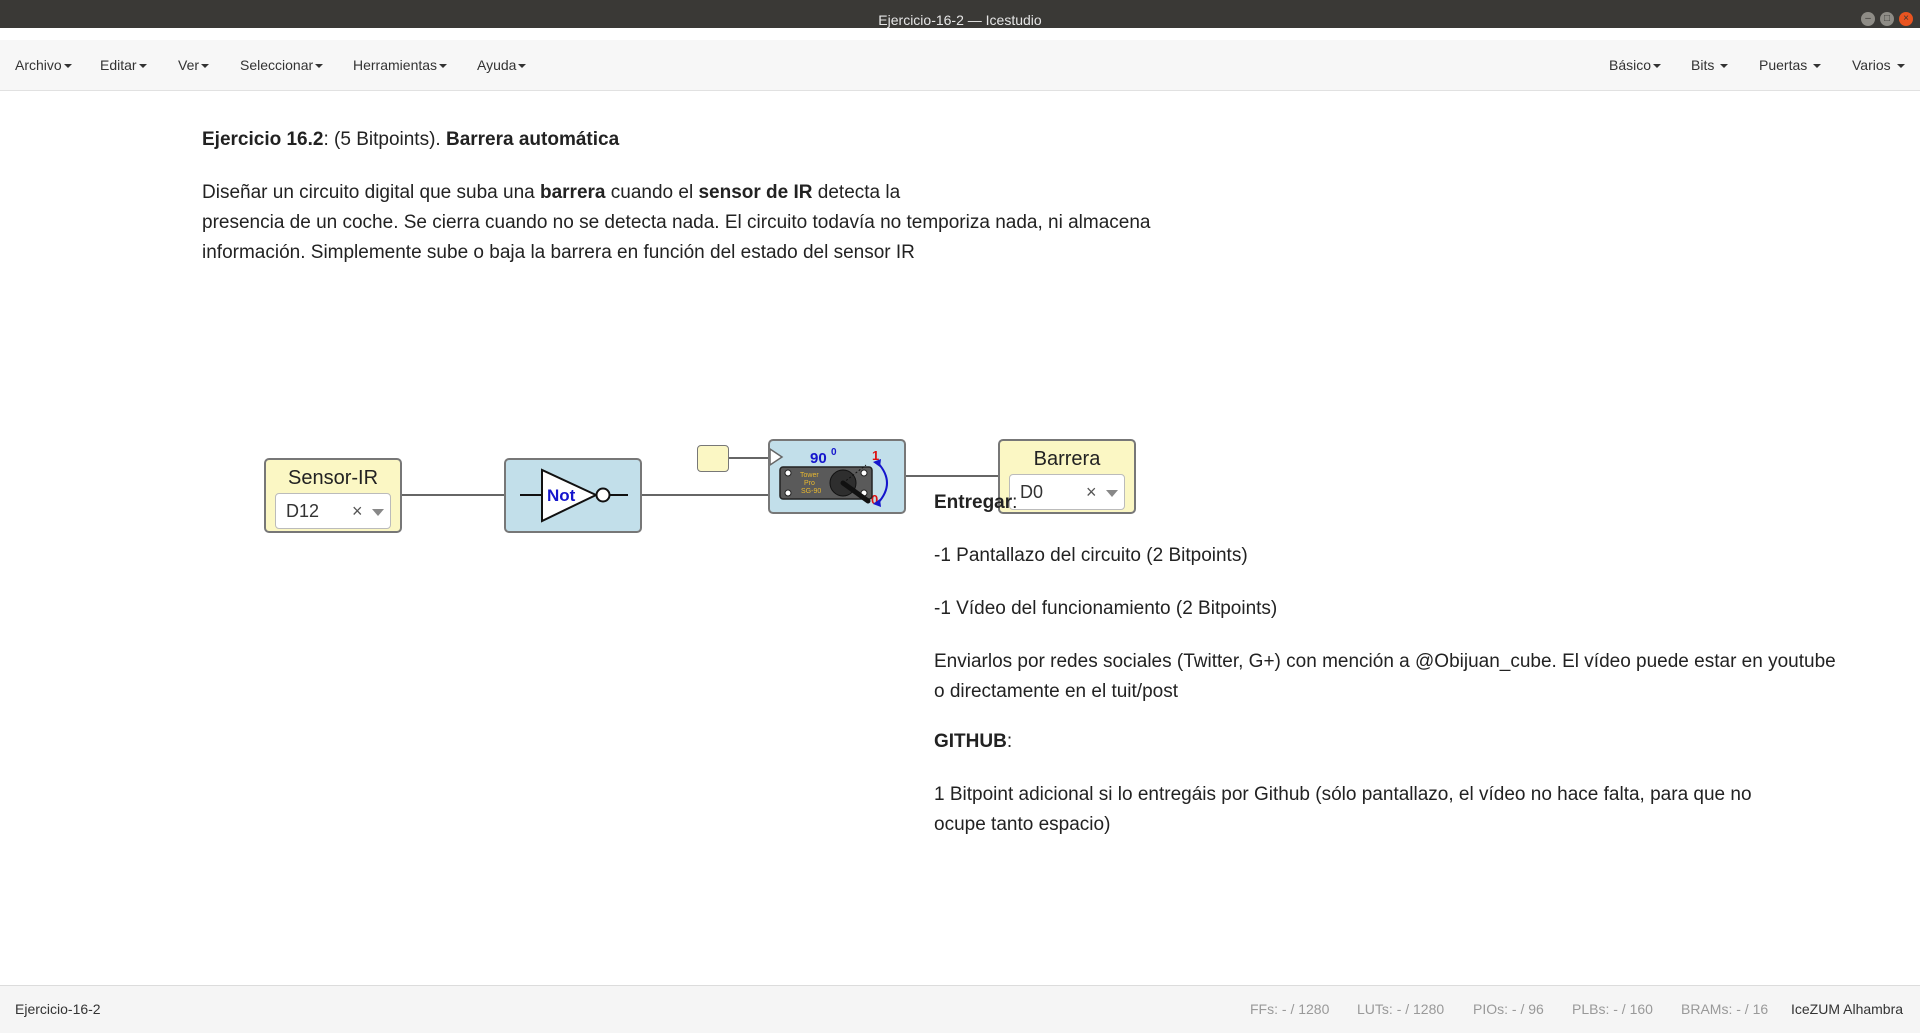 The height and width of the screenshot is (1033, 1920). What do you see at coordinates (1290, 1009) in the screenshot?
I see `status-ffs: FFs: - / 1280` at bounding box center [1290, 1009].